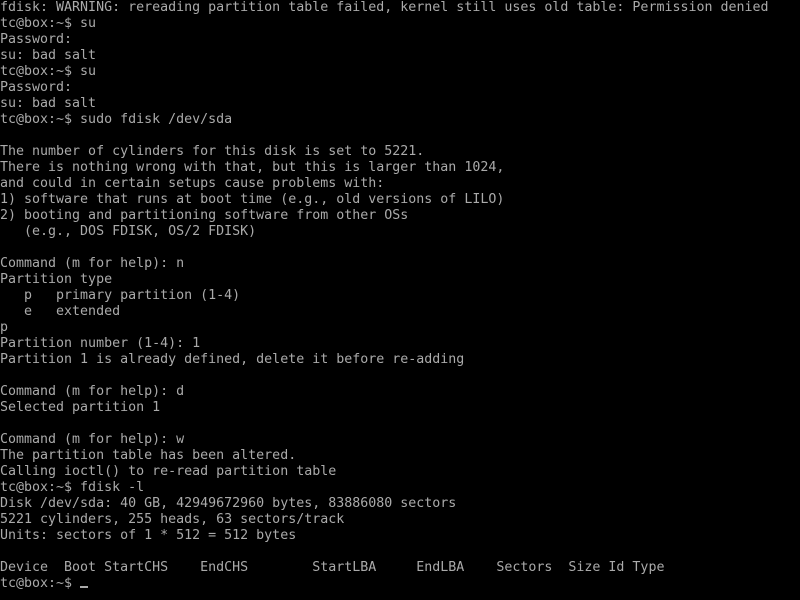  Describe the element at coordinates (148, 455) in the screenshot. I see `terminal-line: The partition table has been altered.` at that location.